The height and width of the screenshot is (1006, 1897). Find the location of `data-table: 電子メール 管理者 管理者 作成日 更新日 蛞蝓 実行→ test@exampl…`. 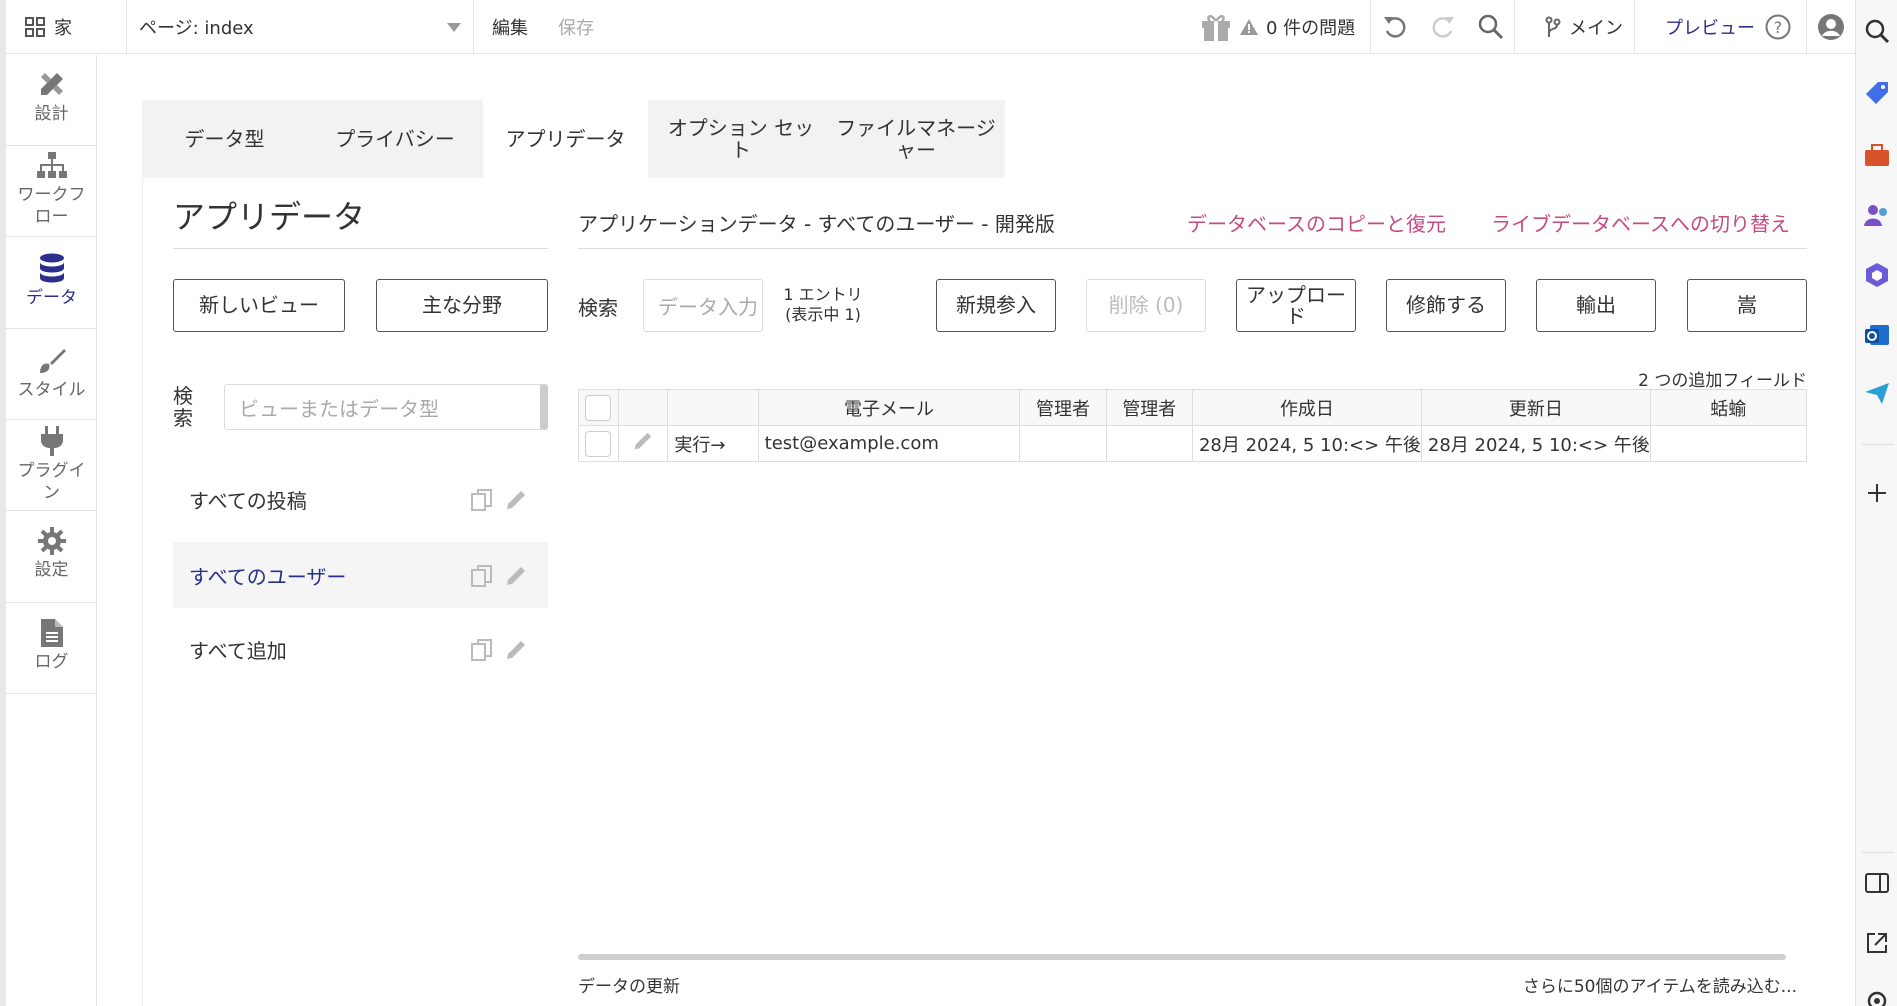

data-table: 電子メール 管理者 管理者 作成日 更新日 蛞蝓 実行→ test@exampl… is located at coordinates (1193, 425).